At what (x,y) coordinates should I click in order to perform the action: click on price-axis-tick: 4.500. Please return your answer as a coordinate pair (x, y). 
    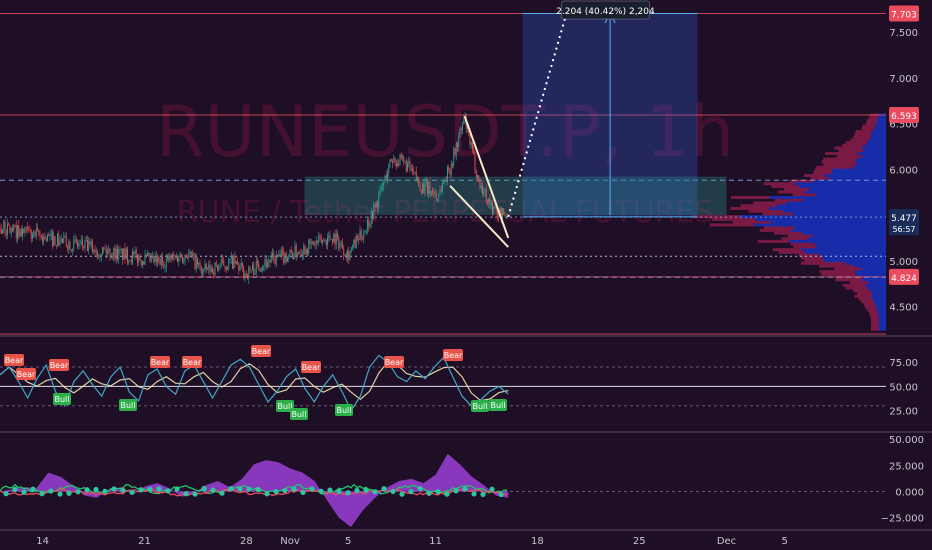
    Looking at the image, I should click on (903, 308).